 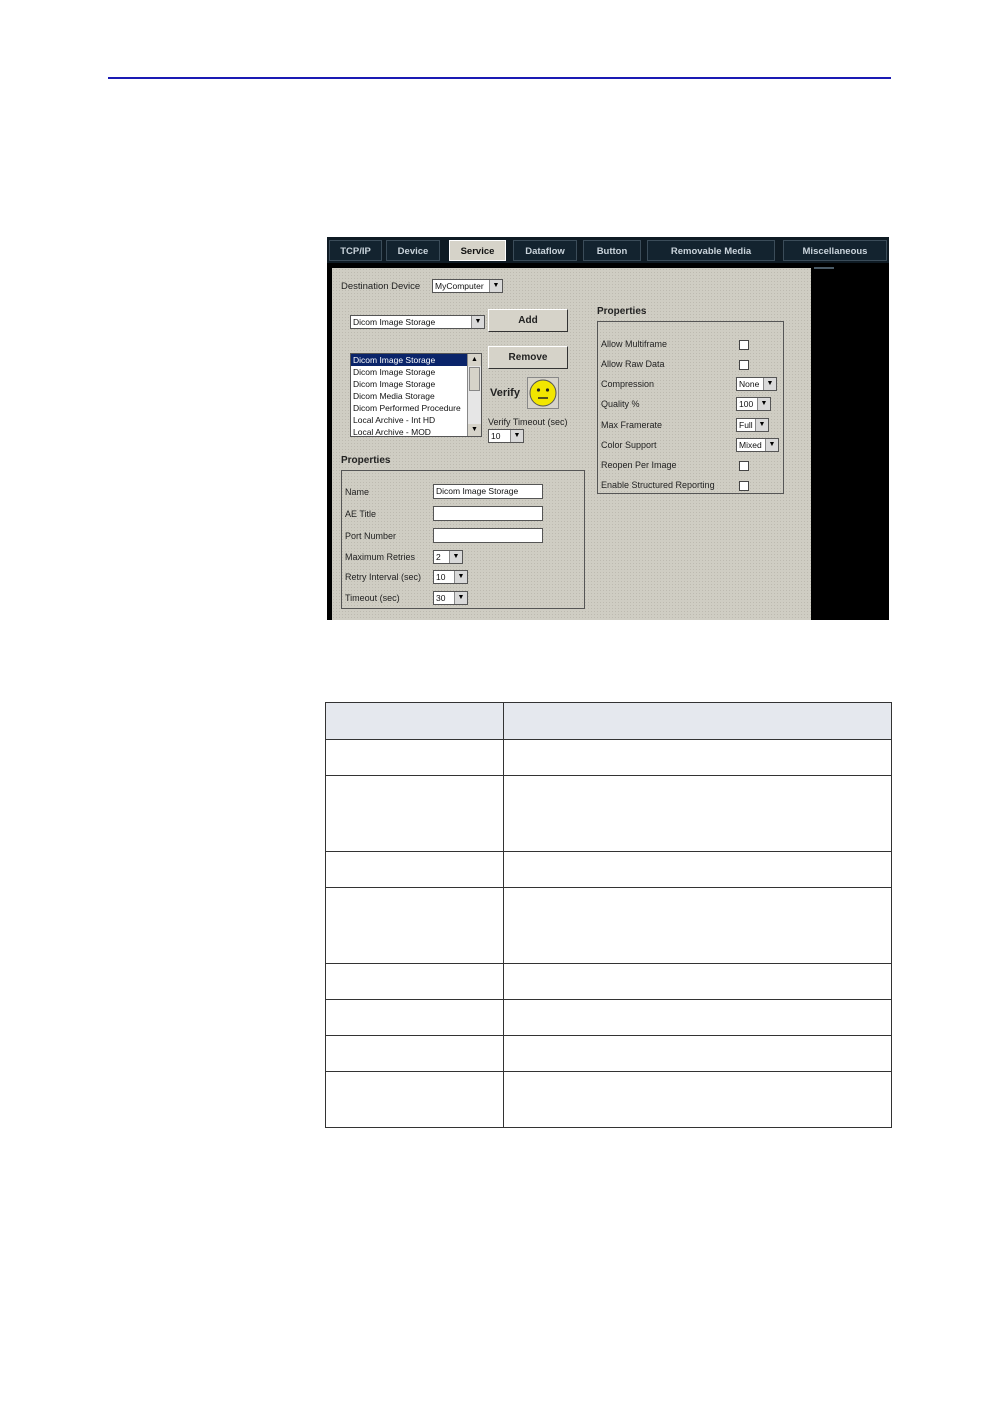 What do you see at coordinates (450, 598) in the screenshot?
I see `timeout-select: 30 ▼` at bounding box center [450, 598].